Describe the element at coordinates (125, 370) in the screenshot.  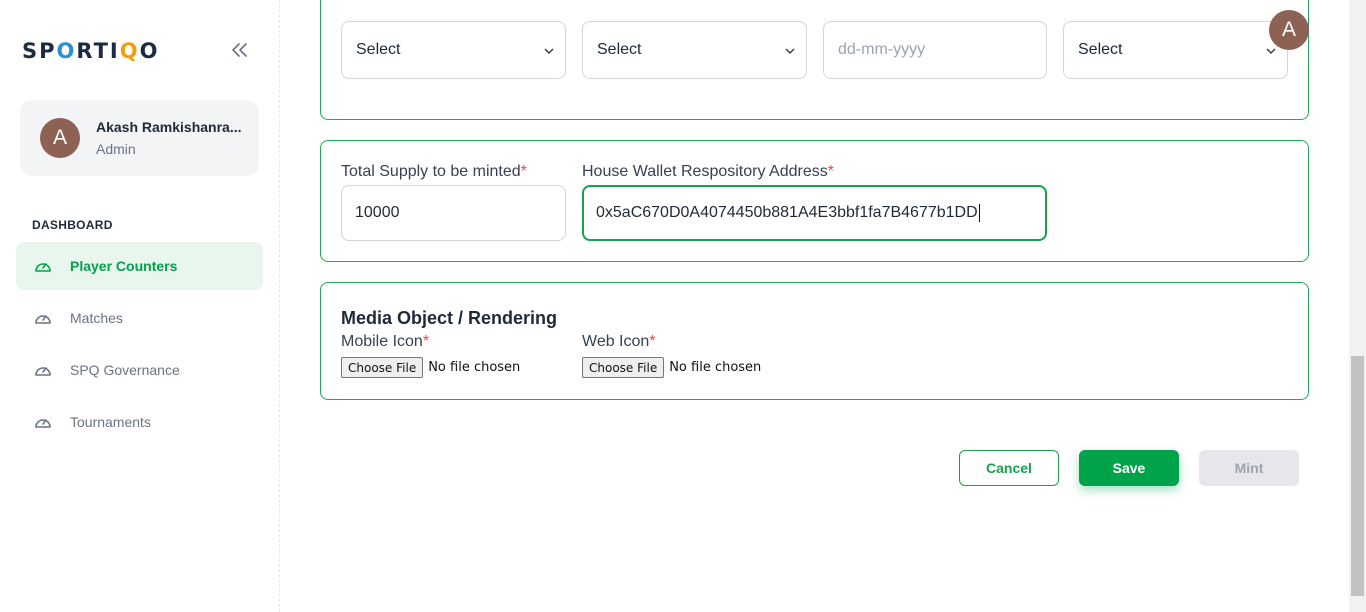
I see `sidebar-item-label: SPQ Governance` at that location.